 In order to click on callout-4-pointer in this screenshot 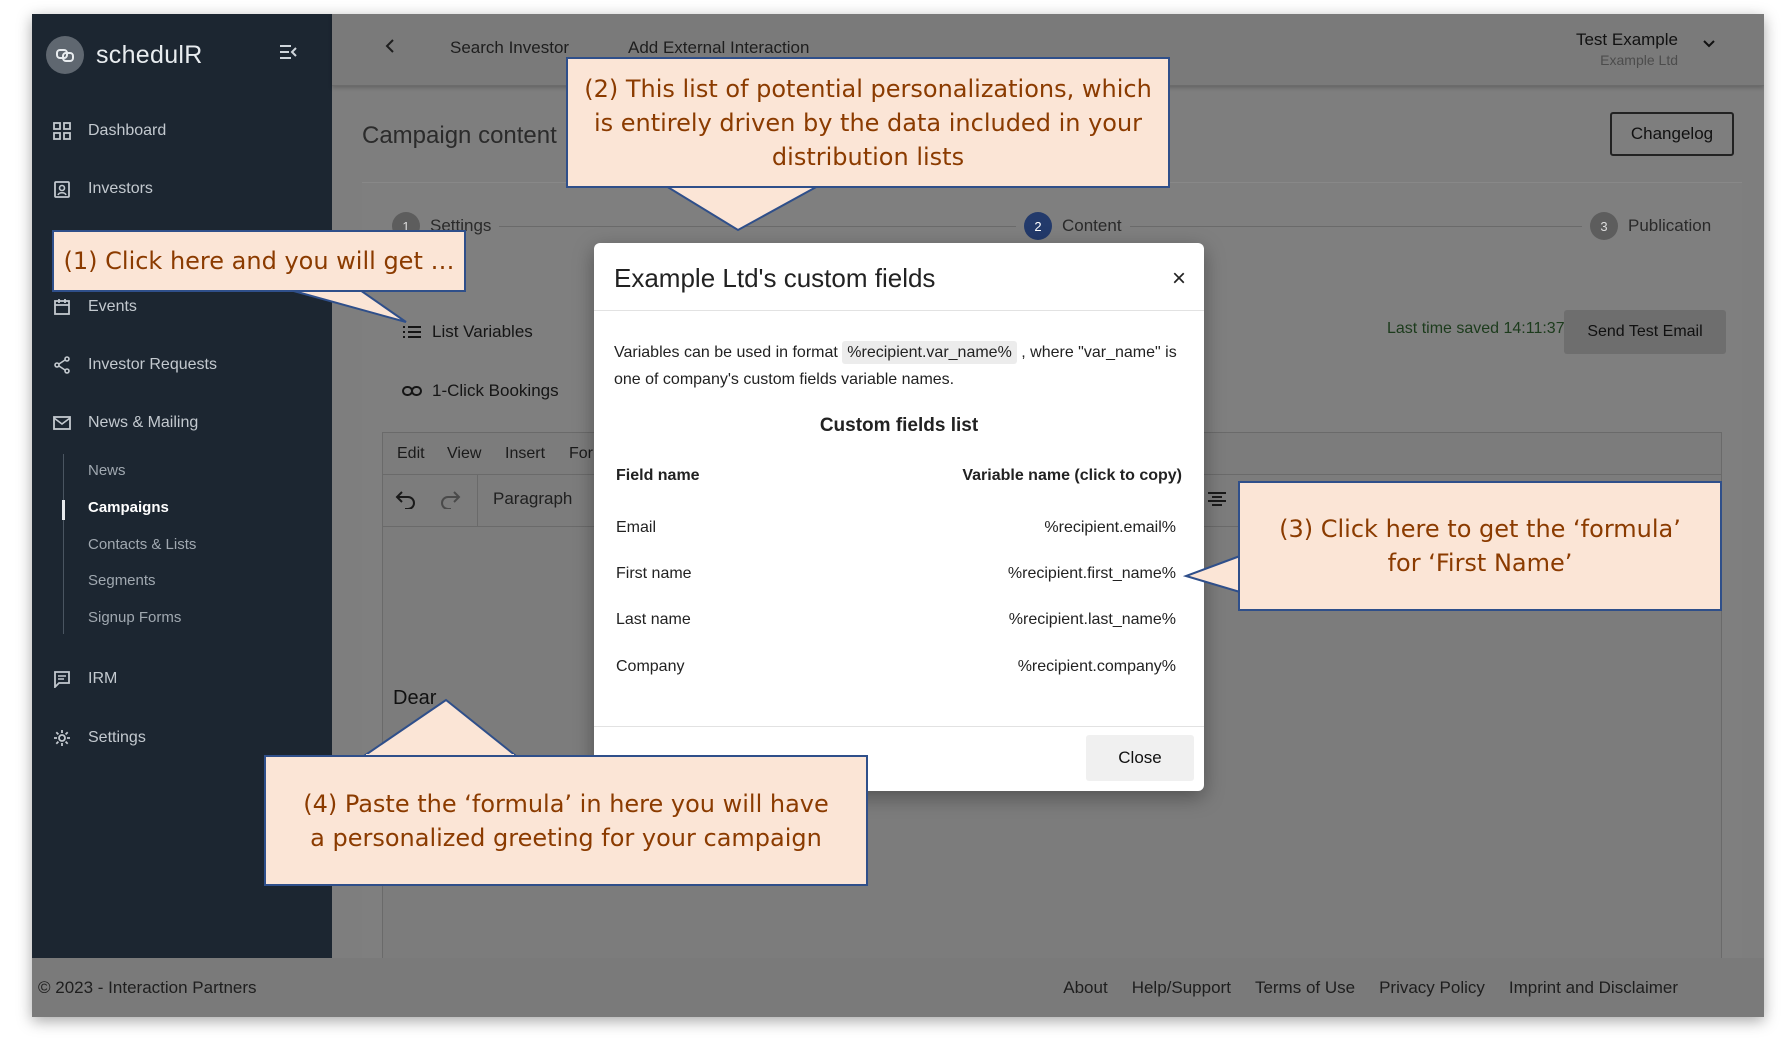, I will do `click(439, 727)`.